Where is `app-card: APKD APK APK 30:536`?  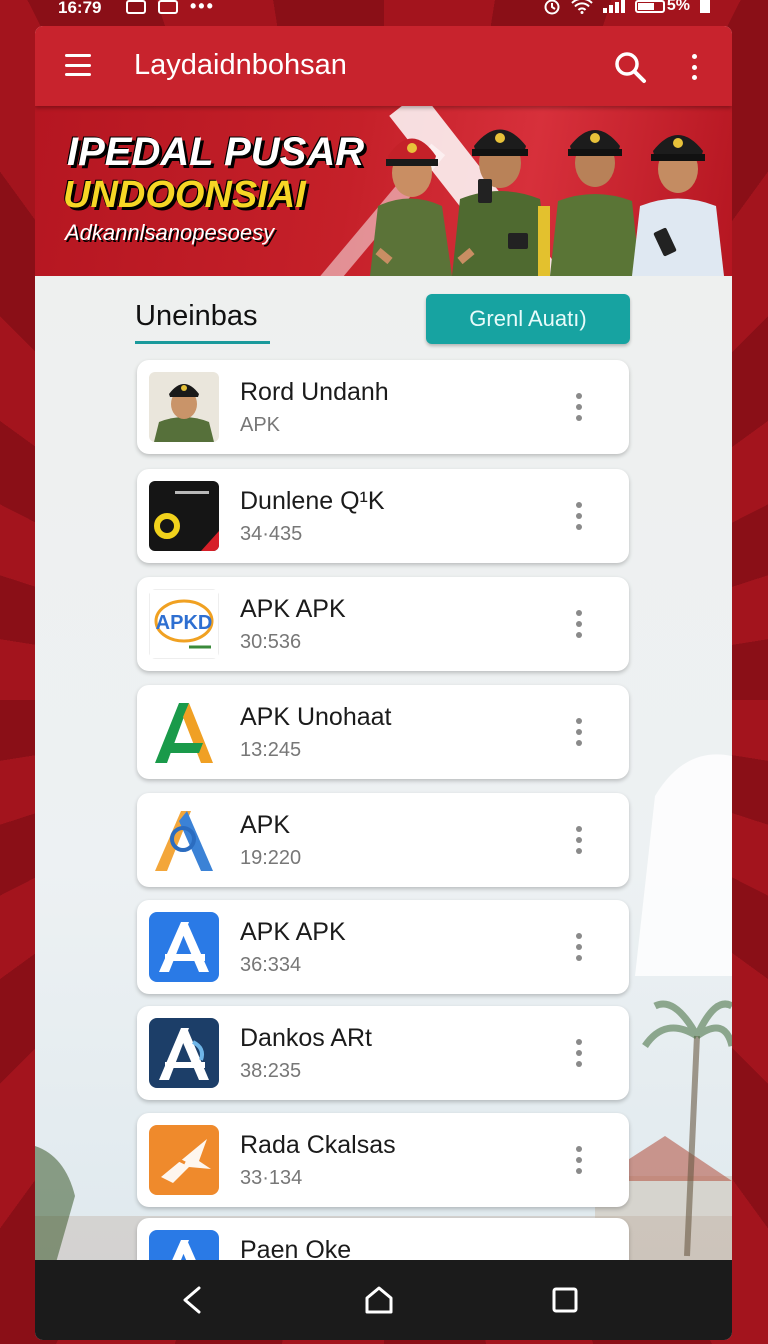 app-card: APKD APK APK 30:536 is located at coordinates (383, 624).